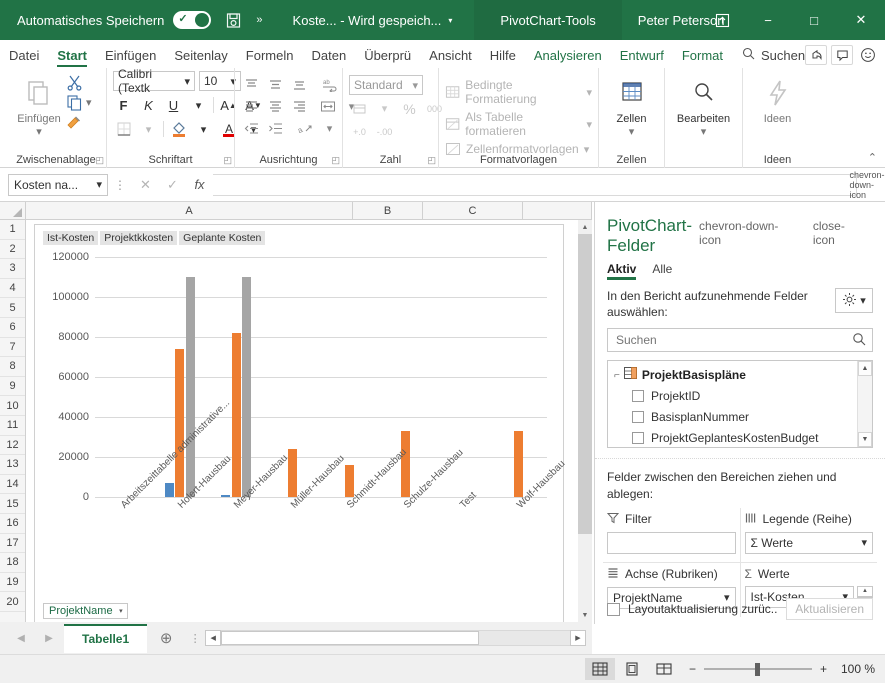 The height and width of the screenshot is (683, 885). What do you see at coordinates (384, 108) in the screenshot?
I see `accounting-caret-icon: ▾` at bounding box center [384, 108].